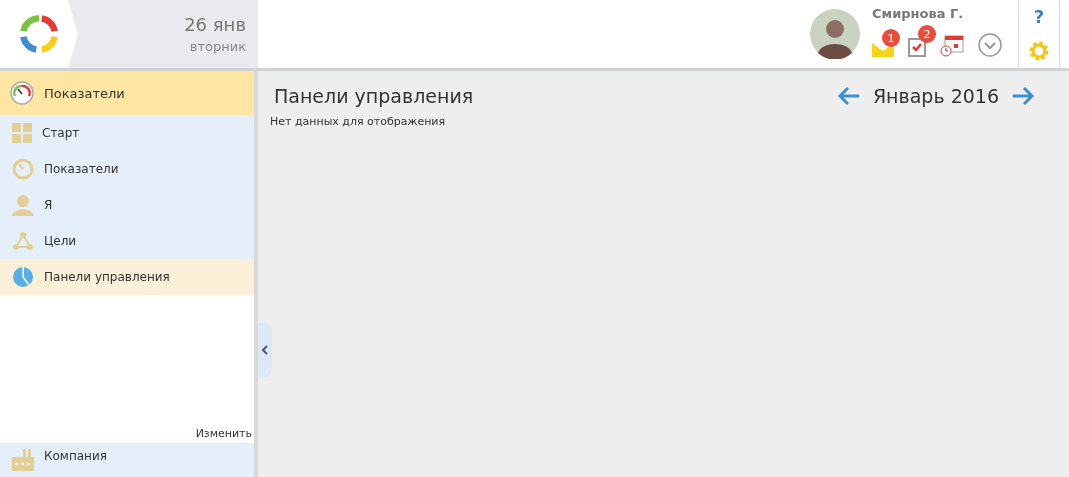 The width and height of the screenshot is (1069, 477). I want to click on sidebar-item: Цели, so click(127, 241).